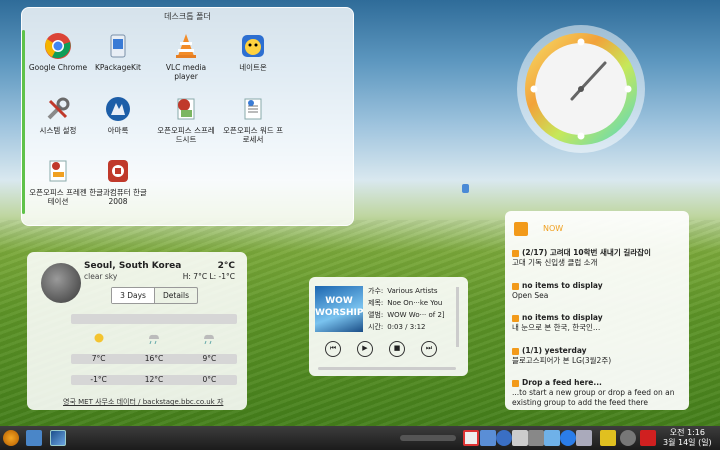 This screenshot has height=450, width=720. What do you see at coordinates (118, 171) in the screenshot?
I see `hwp-icon` at bounding box center [118, 171].